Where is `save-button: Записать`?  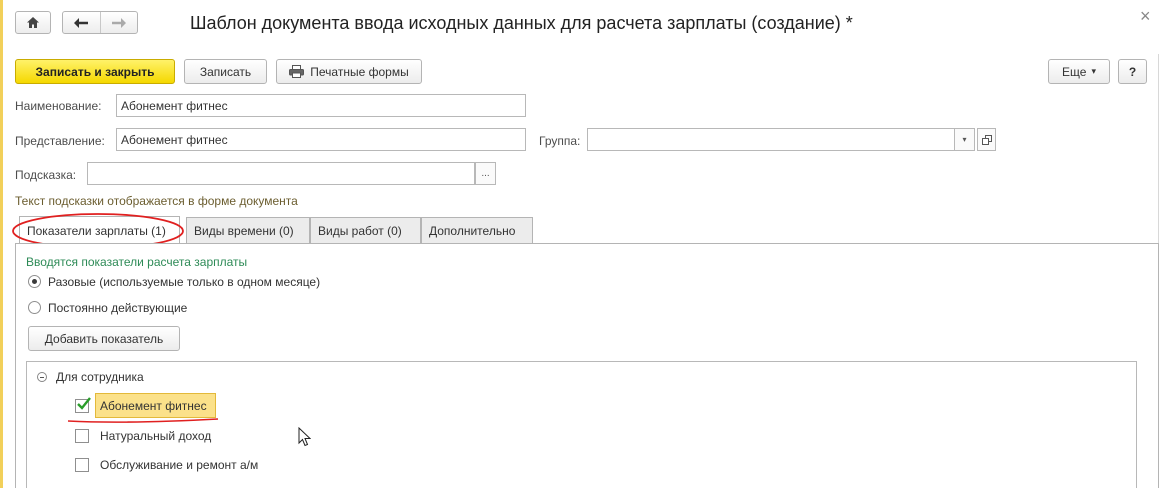
save-button: Записать is located at coordinates (225, 71).